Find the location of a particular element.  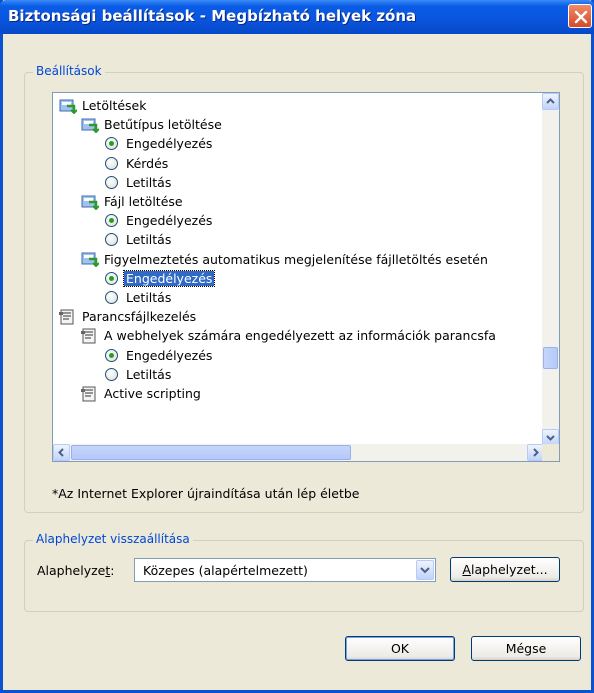

tree-category: Parancsfájlkezelés is located at coordinates (128, 316).